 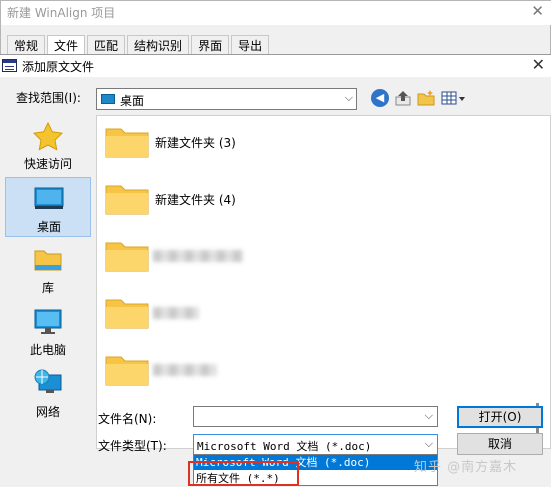 I want to click on look-in-combo: 桌面 ⌵, so click(x=226, y=99).